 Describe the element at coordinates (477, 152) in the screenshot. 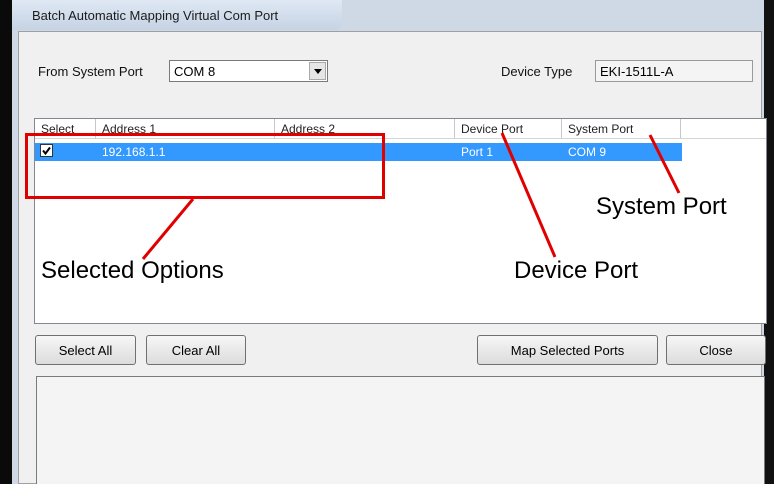

I see `device-port-cell: Port 1` at that location.